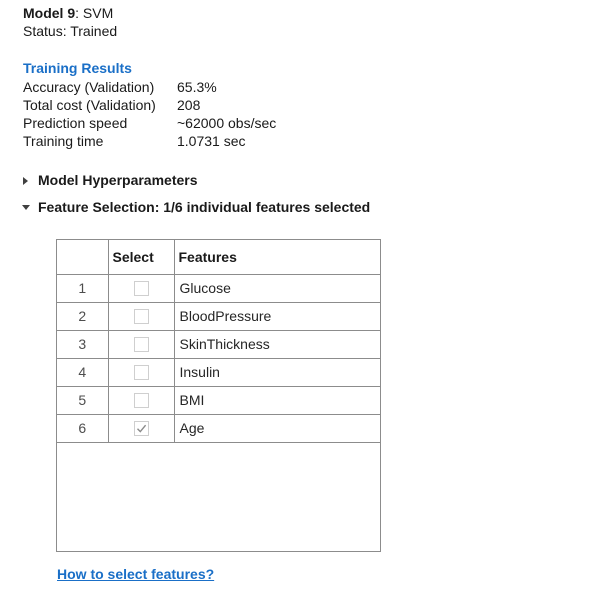 The height and width of the screenshot is (593, 612). What do you see at coordinates (83, 372) in the screenshot?
I see `row-index: 4` at bounding box center [83, 372].